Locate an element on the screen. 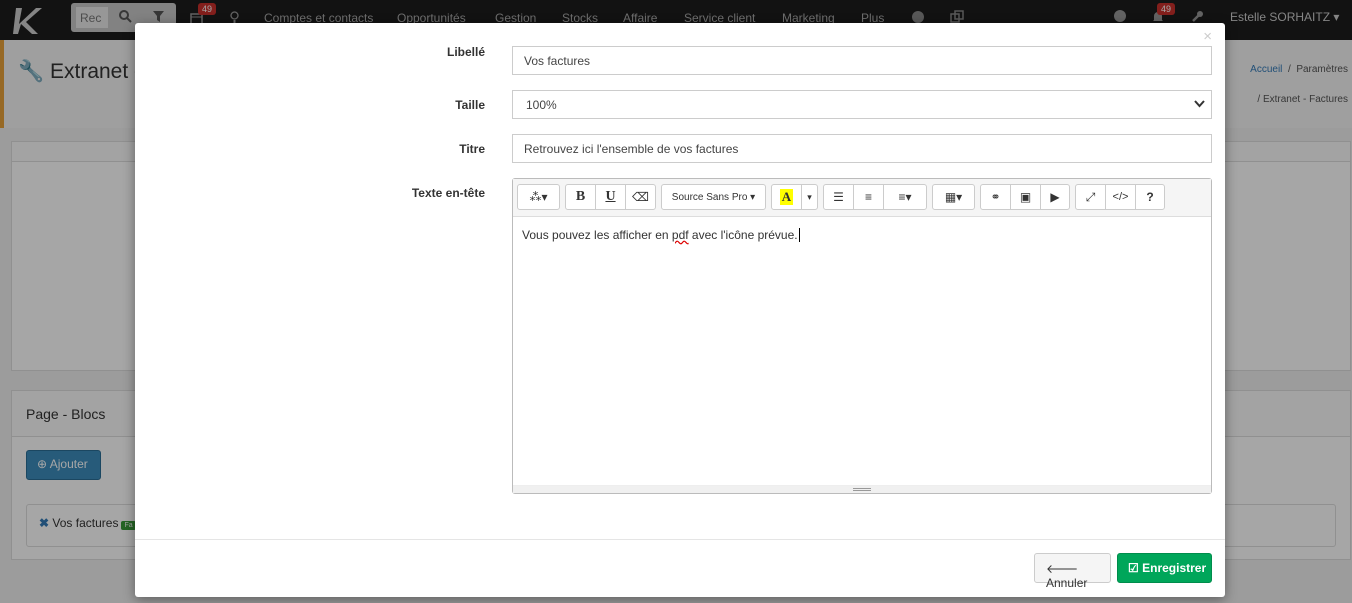 The width and height of the screenshot is (1352, 603). editor-resize-bar is located at coordinates (862, 489).